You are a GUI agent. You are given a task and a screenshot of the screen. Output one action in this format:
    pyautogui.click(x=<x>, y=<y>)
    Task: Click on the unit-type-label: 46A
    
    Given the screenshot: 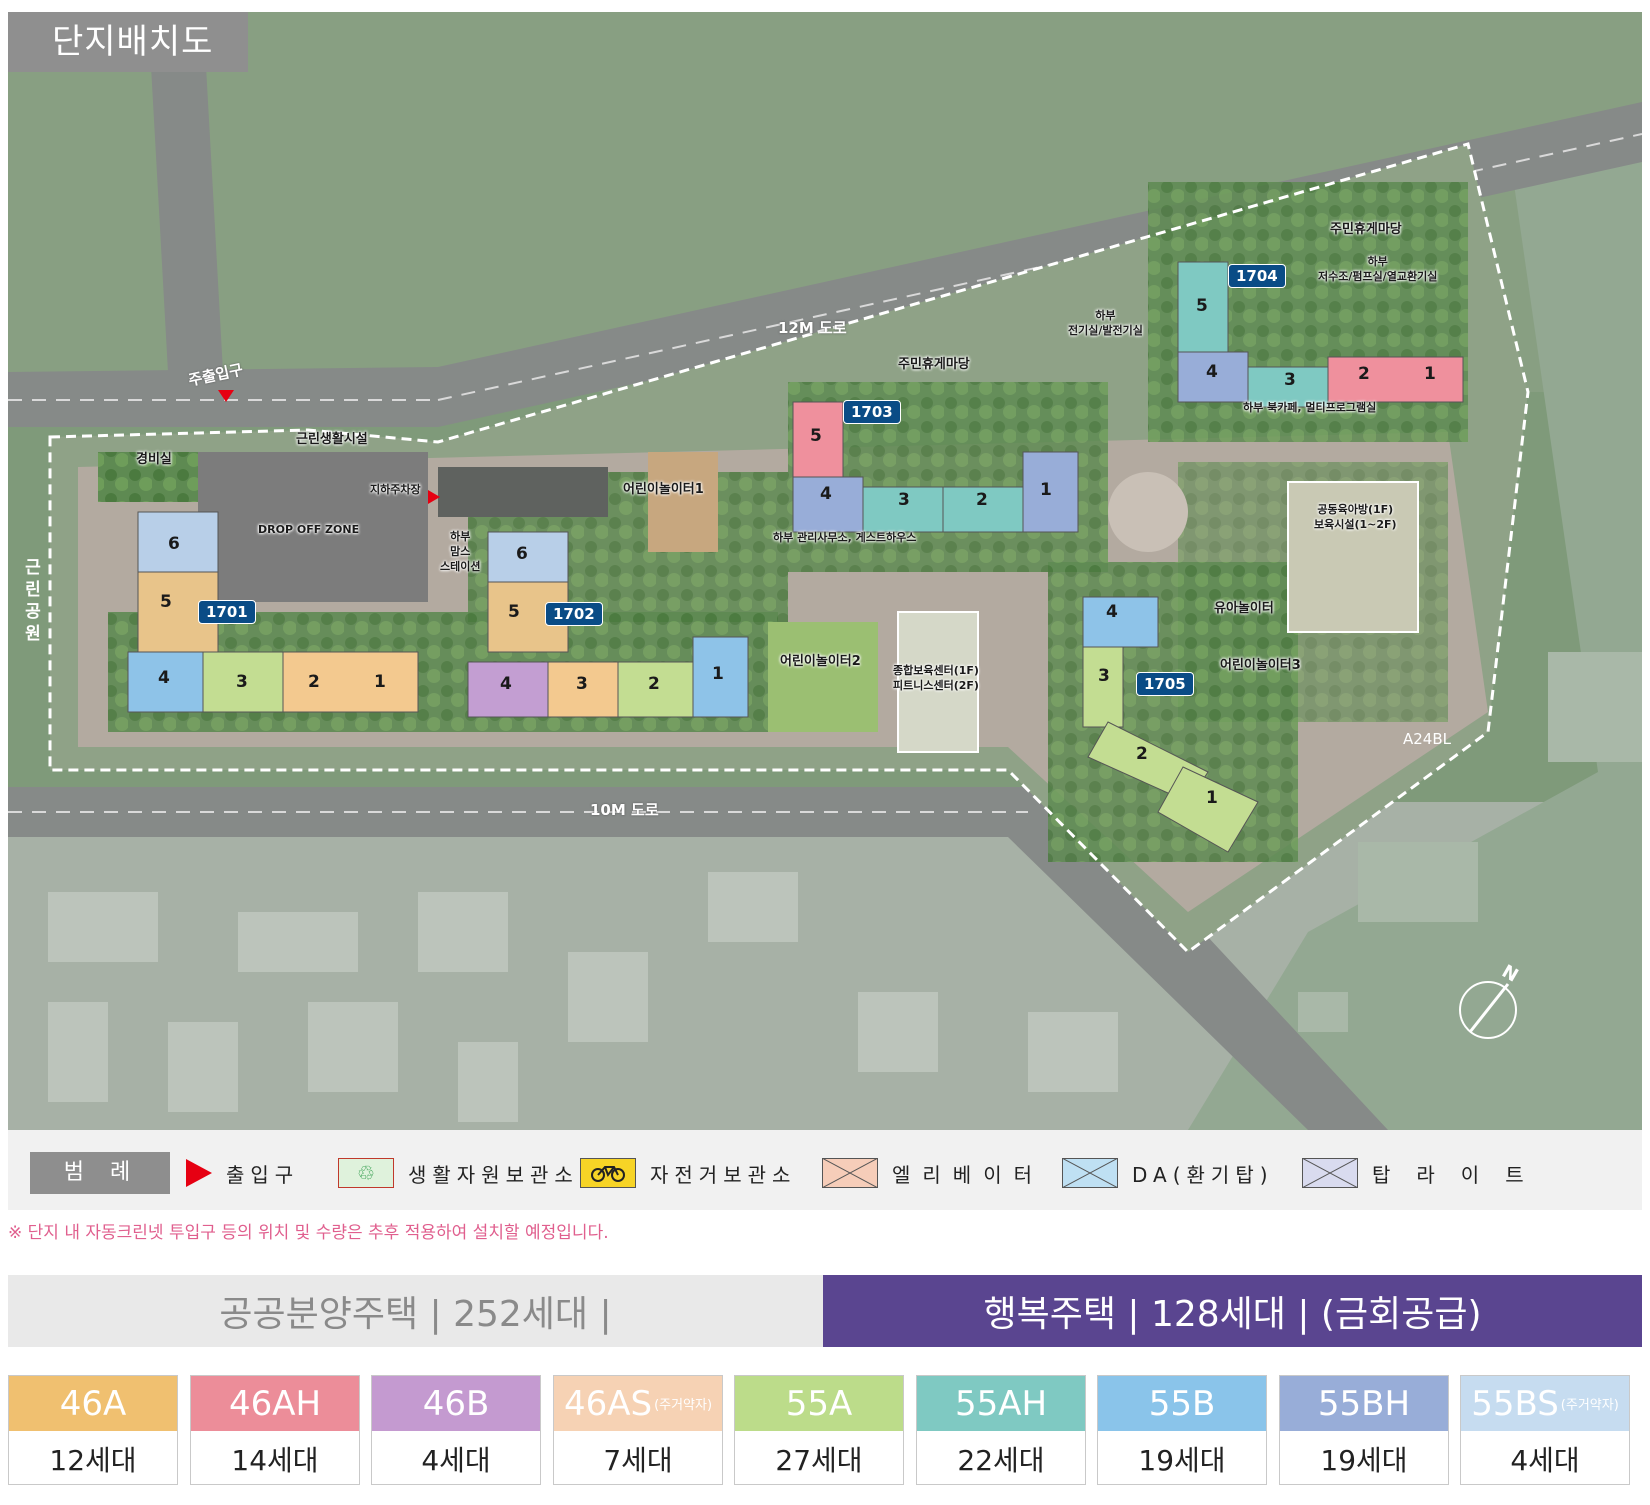 What is the action you would take?
    pyautogui.click(x=93, y=1403)
    